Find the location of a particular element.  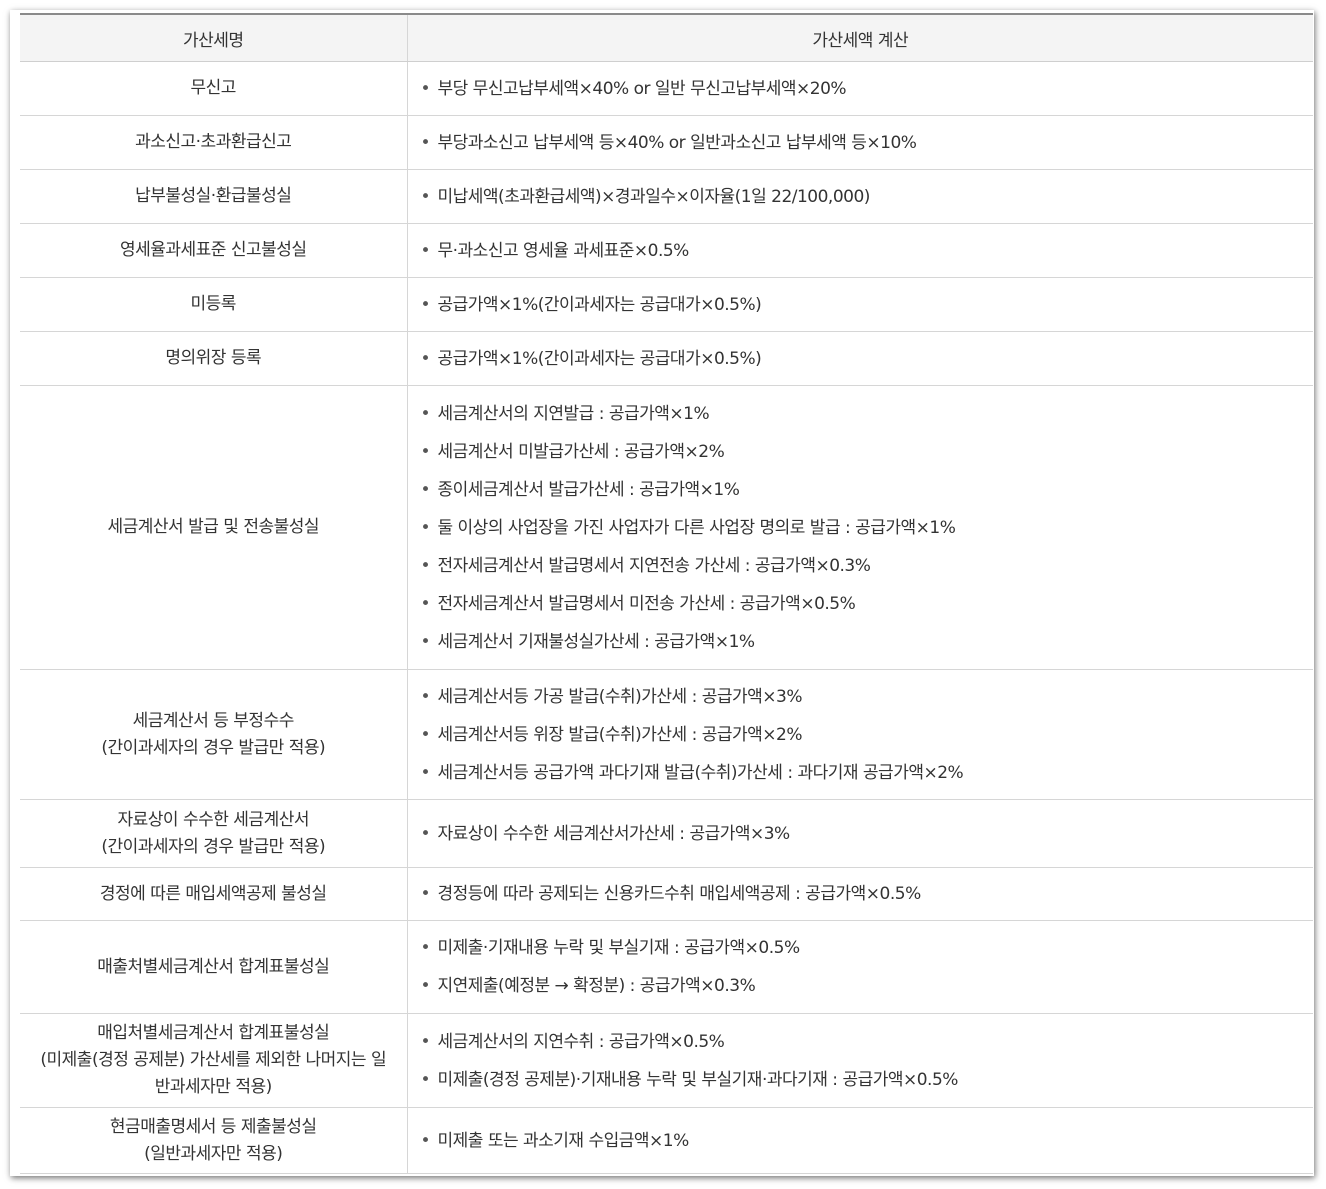

calculation-list: • 자료상이 수수한 세금계산서가산세 : 공급가액×3% is located at coordinates (867, 834).